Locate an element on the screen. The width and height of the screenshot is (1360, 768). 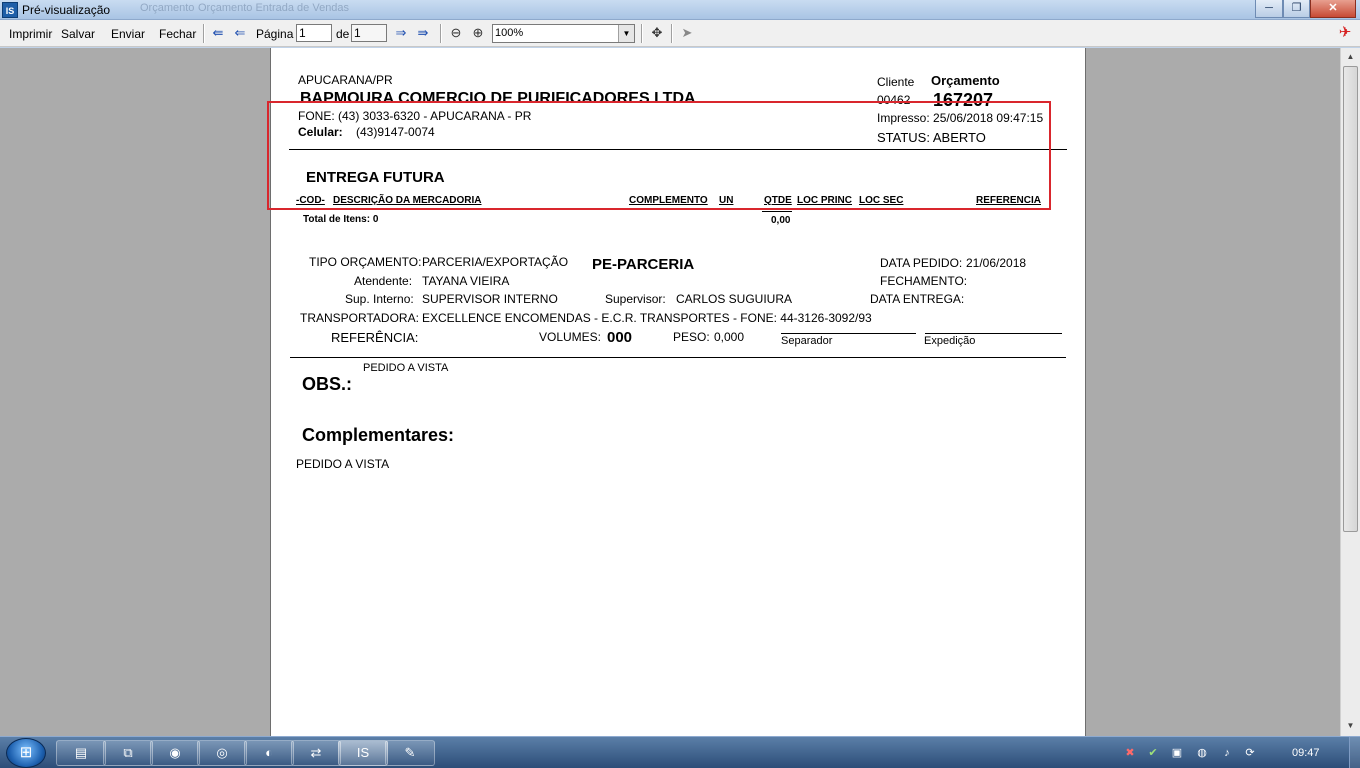
qty-total-line is located at coordinates (777, 211).